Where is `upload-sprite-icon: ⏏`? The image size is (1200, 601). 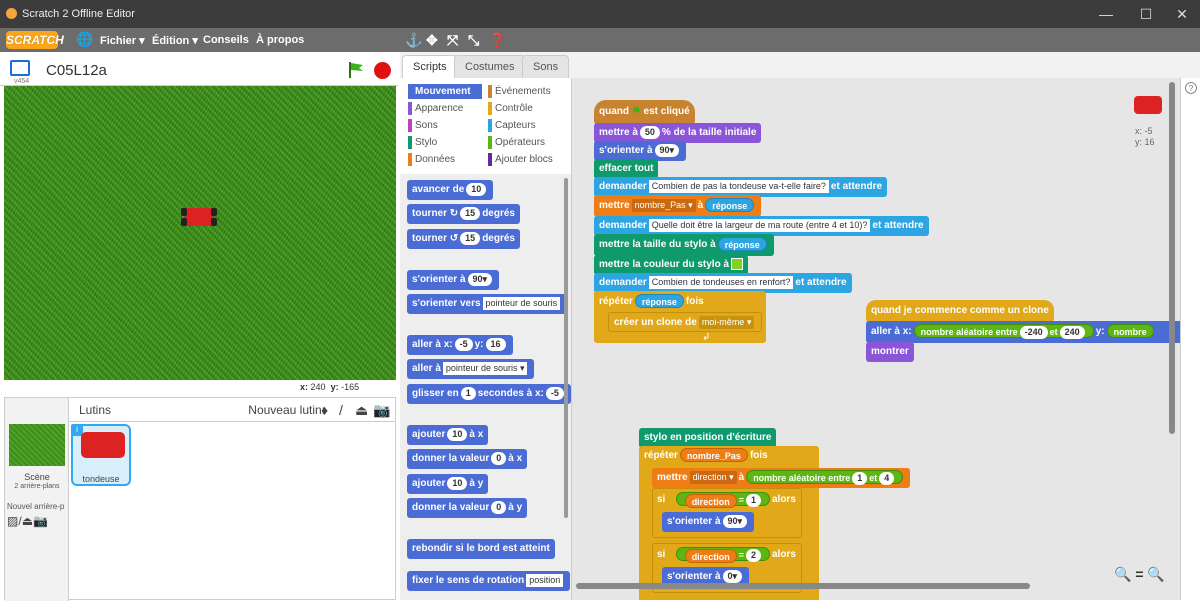 upload-sprite-icon: ⏏ is located at coordinates (361, 410).